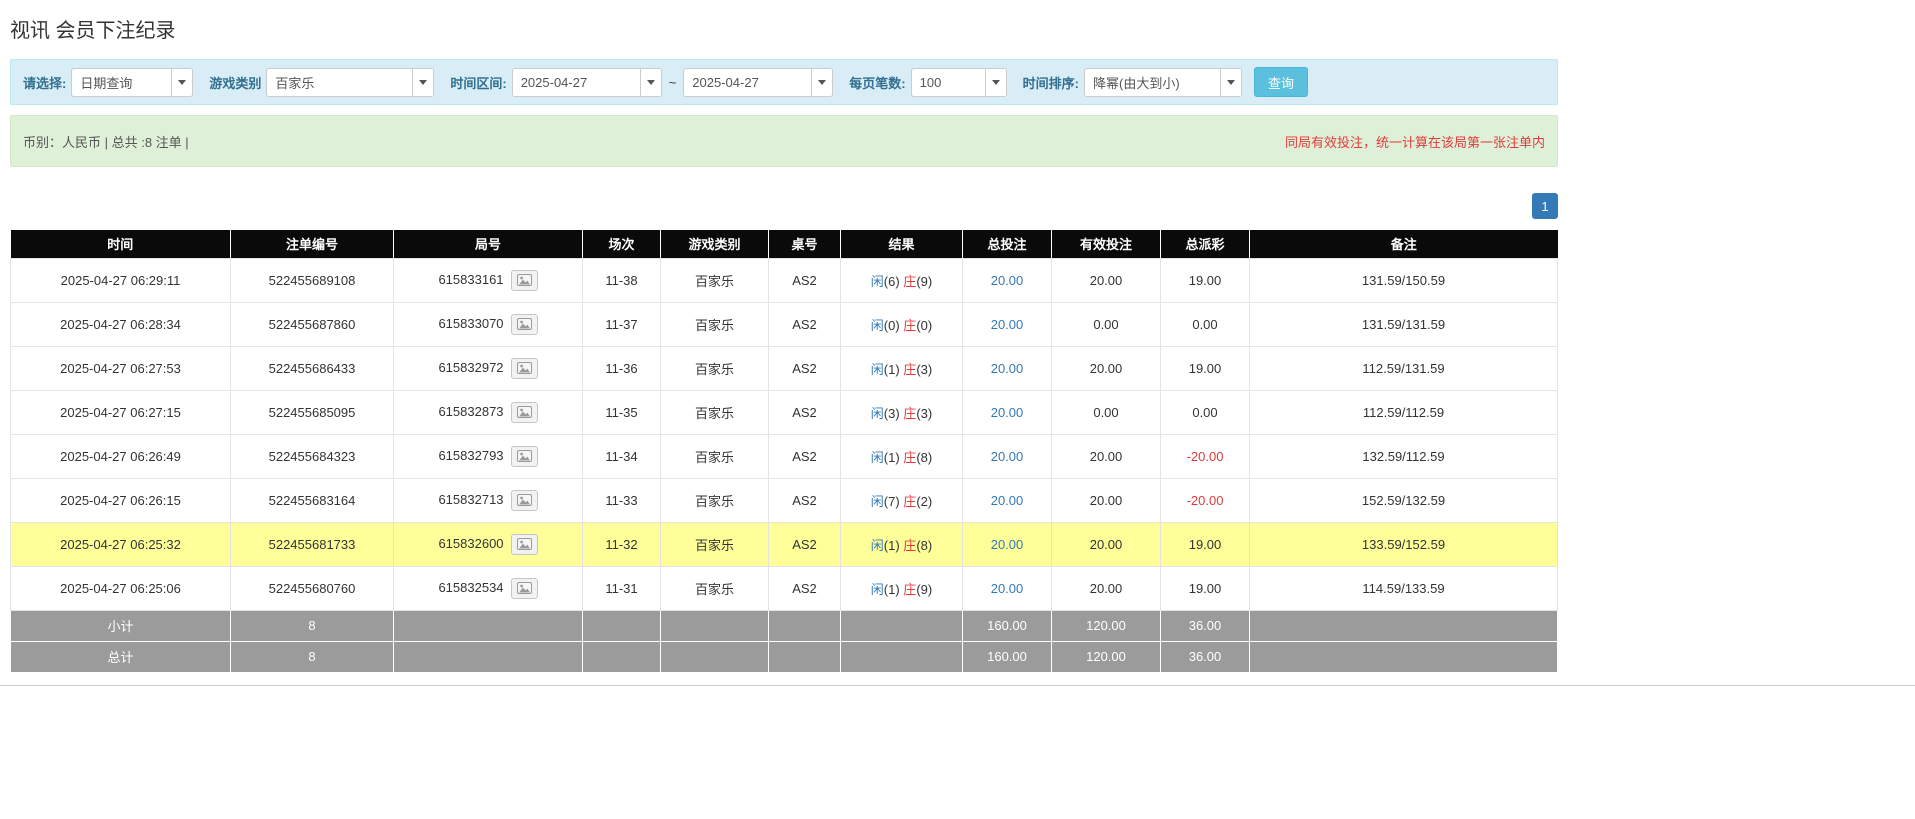 This screenshot has height=819, width=1915. Describe the element at coordinates (784, 141) in the screenshot. I see `summary-bar: 币别：人民币 | 总共 :8 注单 | 同局有效投注，统一计算在该局第一张注单内` at that location.